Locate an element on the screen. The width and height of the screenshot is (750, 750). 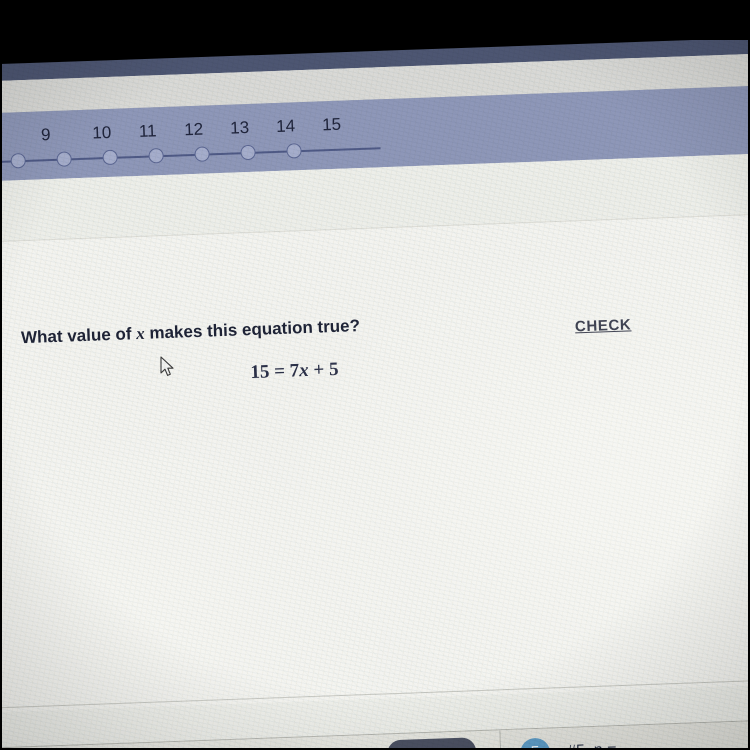
question-nav-number: 14 is located at coordinates (286, 126).